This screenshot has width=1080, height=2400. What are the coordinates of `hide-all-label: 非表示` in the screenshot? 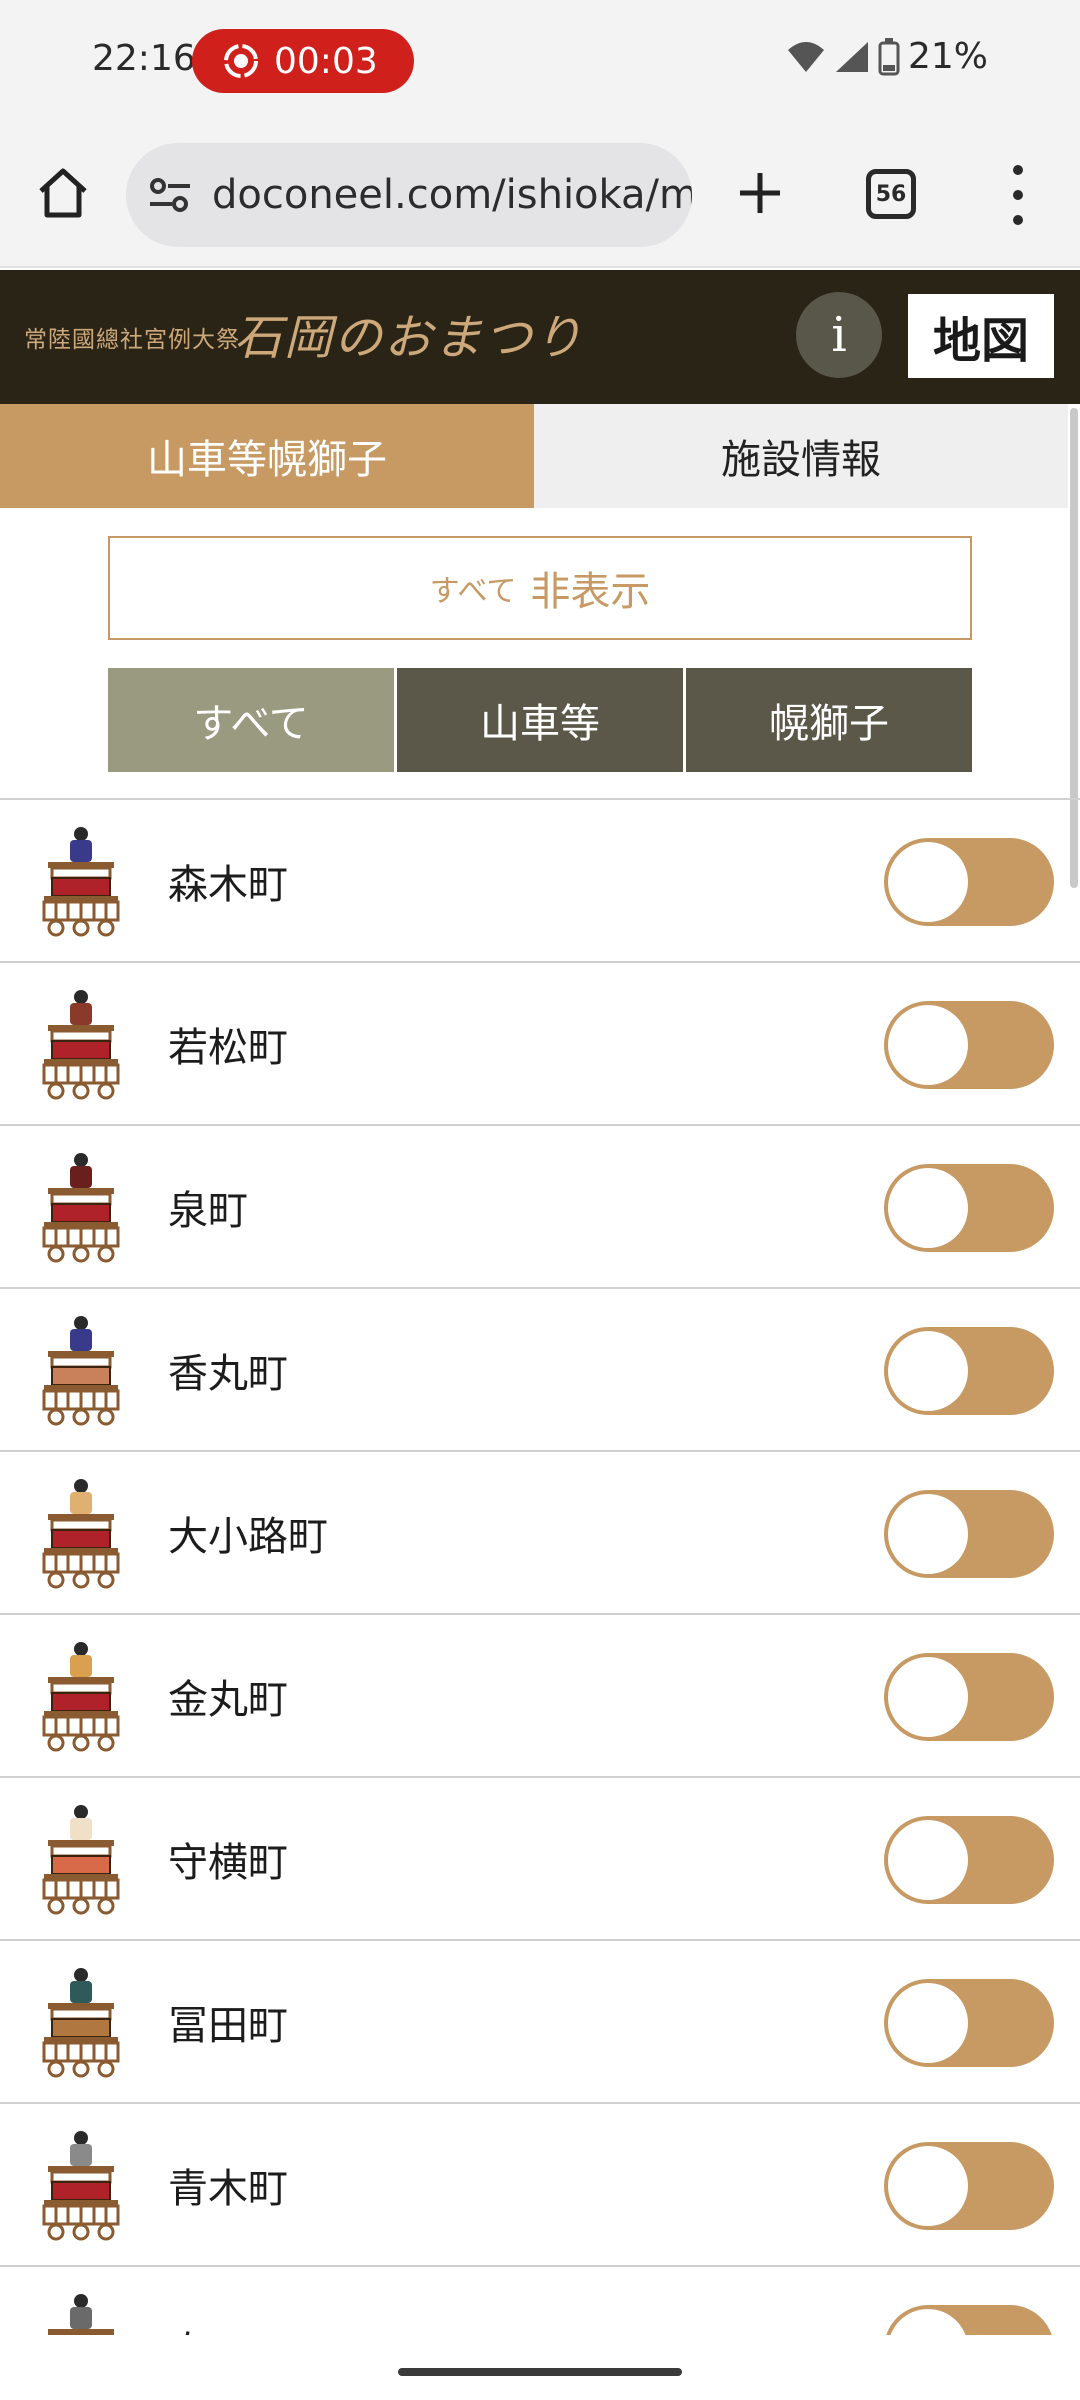 It's located at (590, 592).